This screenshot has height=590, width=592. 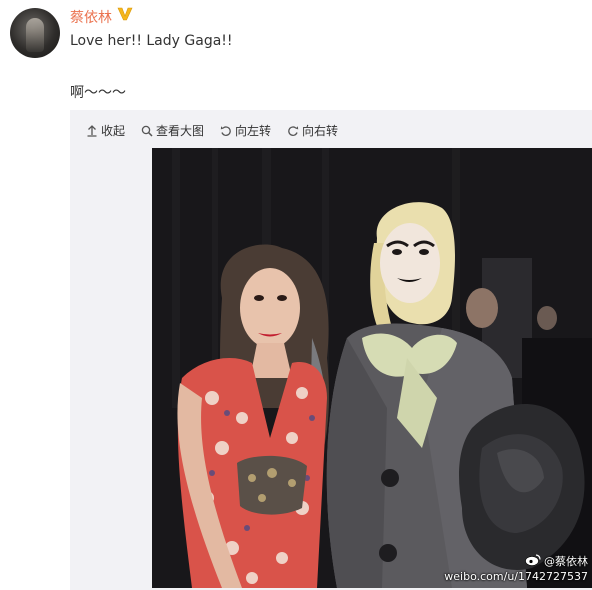 I want to click on arrow-up-icon, so click(x=92, y=130).